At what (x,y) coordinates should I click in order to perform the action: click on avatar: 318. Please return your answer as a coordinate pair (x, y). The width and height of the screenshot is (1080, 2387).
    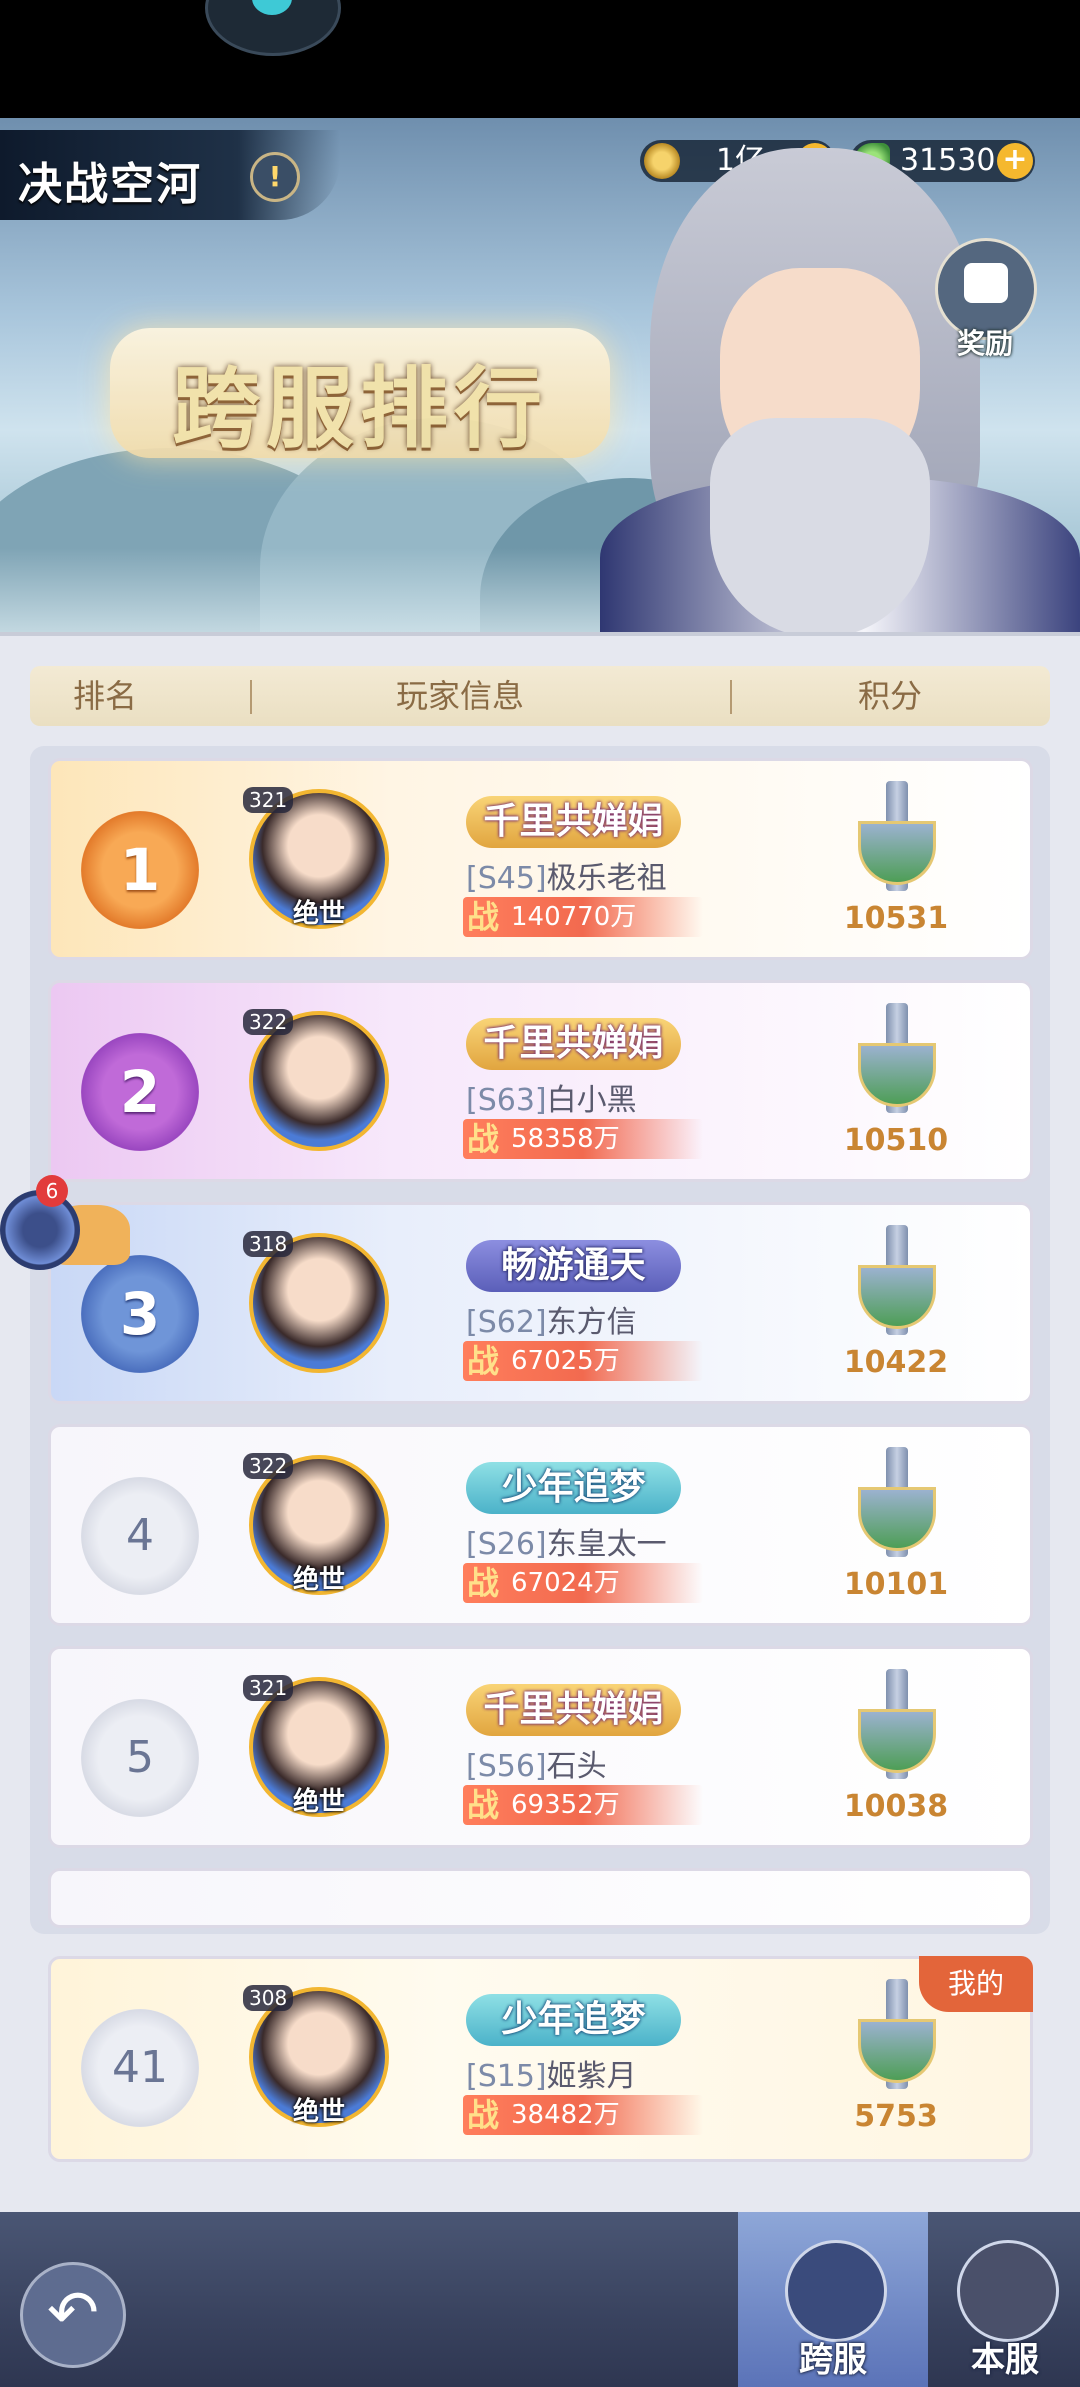
    Looking at the image, I should click on (316, 1302).